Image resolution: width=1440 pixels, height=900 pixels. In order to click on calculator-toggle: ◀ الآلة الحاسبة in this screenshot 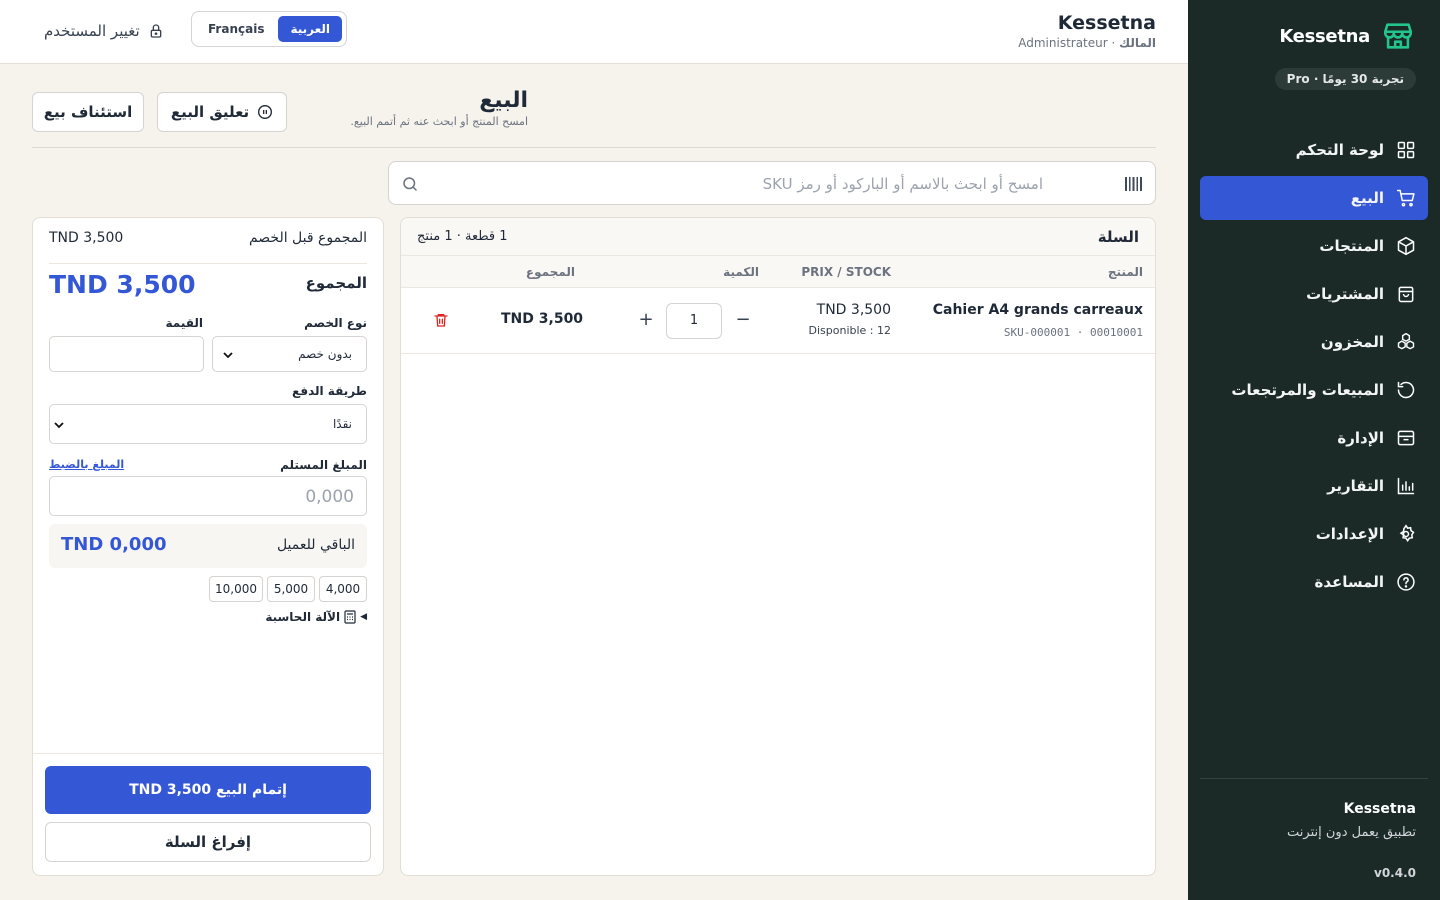, I will do `click(316, 617)`.